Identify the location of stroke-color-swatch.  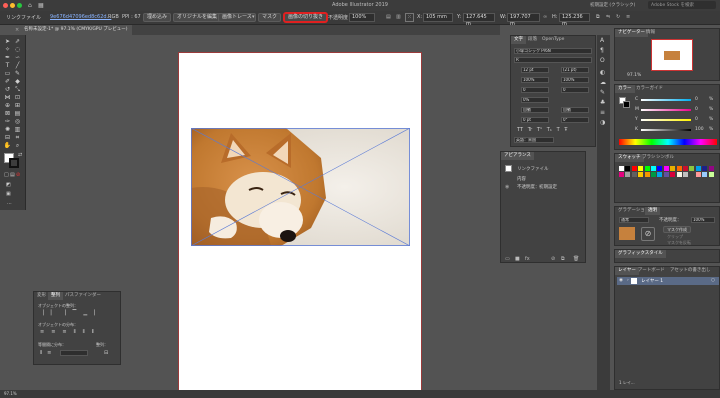
(14, 163).